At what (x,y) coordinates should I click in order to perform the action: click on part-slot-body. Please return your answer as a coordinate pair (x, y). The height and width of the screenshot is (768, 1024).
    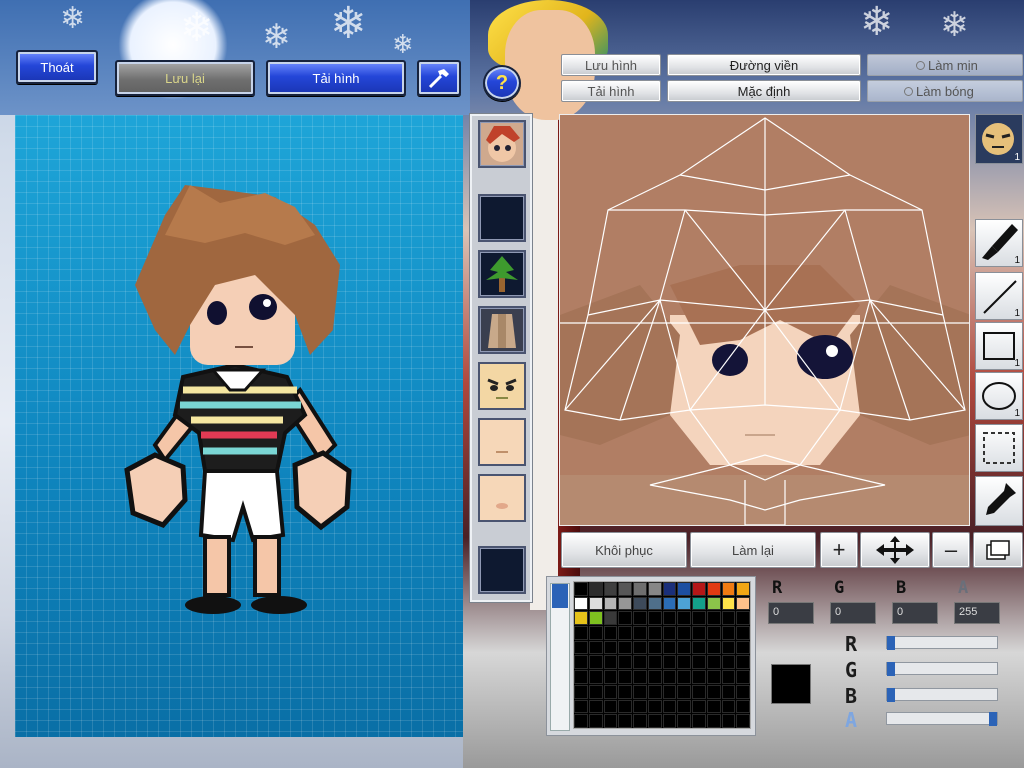
    Looking at the image, I should click on (502, 330).